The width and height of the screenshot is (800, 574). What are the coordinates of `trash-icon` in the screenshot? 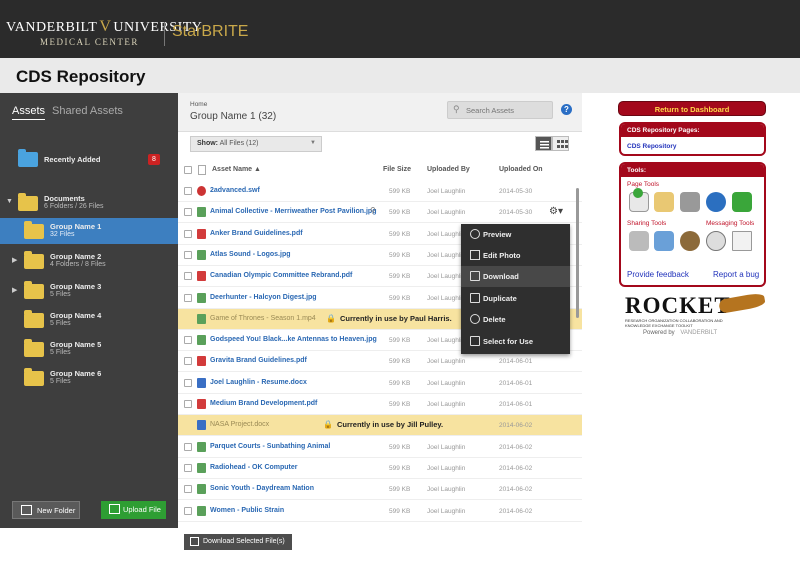 It's located at (690, 202).